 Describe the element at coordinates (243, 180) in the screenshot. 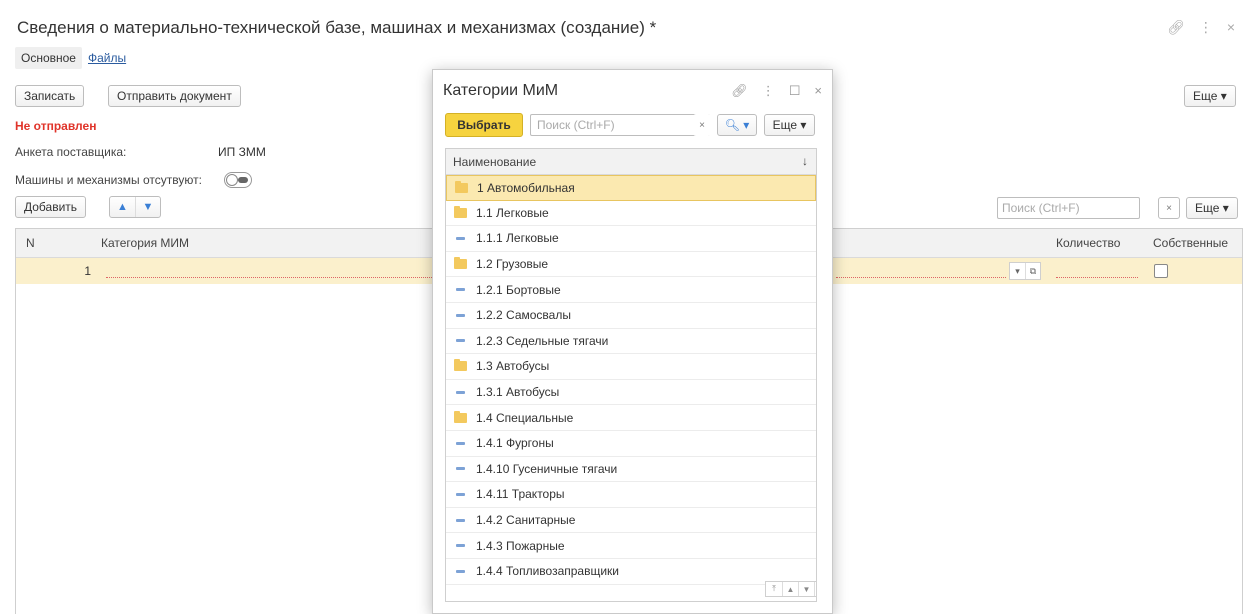

I see `toggle-track` at that location.